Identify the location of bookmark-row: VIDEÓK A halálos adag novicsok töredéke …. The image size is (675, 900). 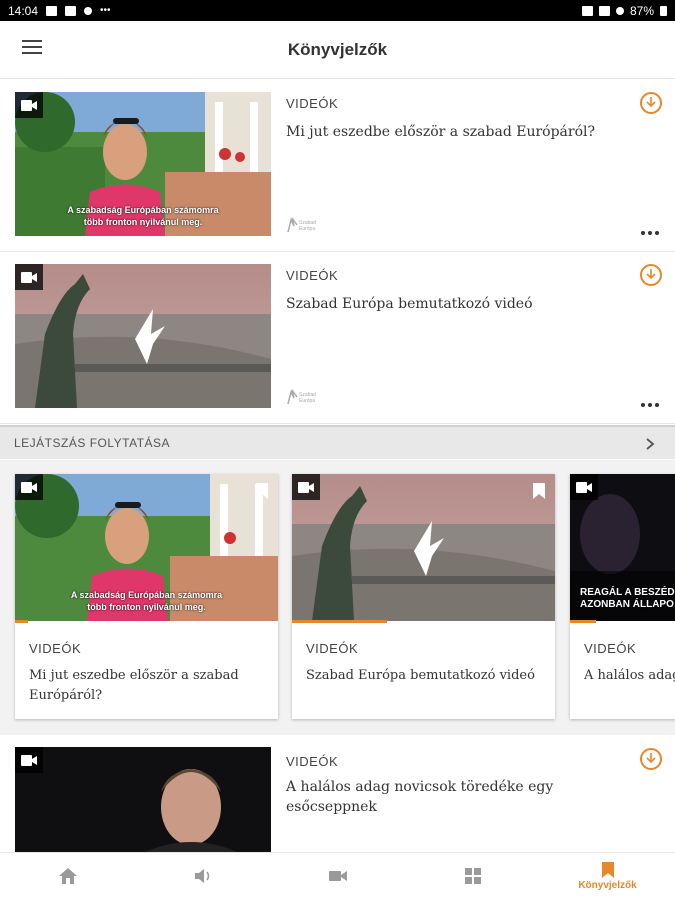
(337, 794).